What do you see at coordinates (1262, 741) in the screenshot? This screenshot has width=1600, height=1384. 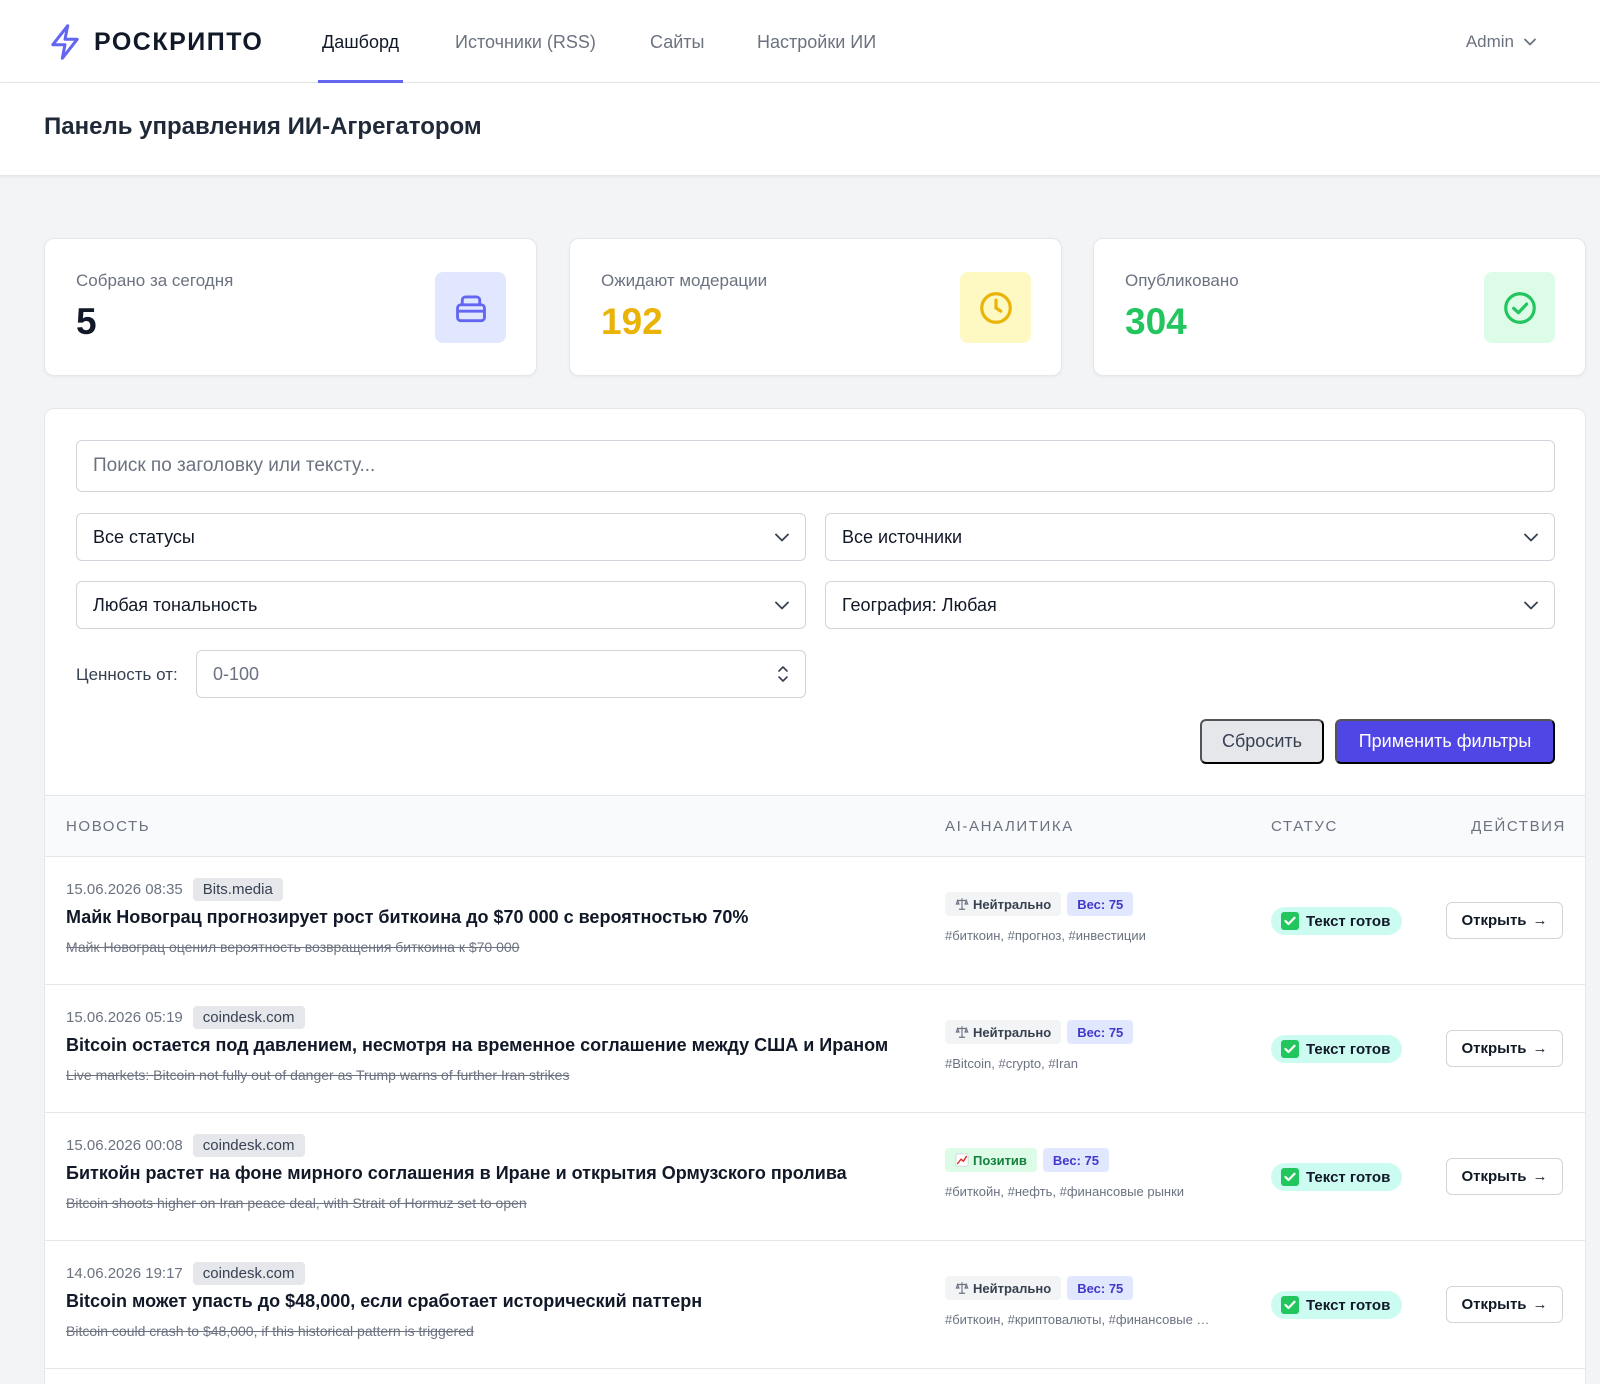 I see `reset-button: Сбросить` at bounding box center [1262, 741].